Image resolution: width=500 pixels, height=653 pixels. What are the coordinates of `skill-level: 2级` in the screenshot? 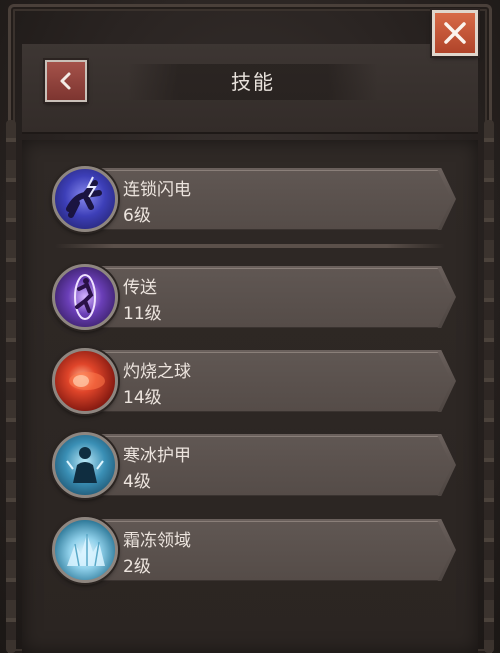 It's located at (137, 567).